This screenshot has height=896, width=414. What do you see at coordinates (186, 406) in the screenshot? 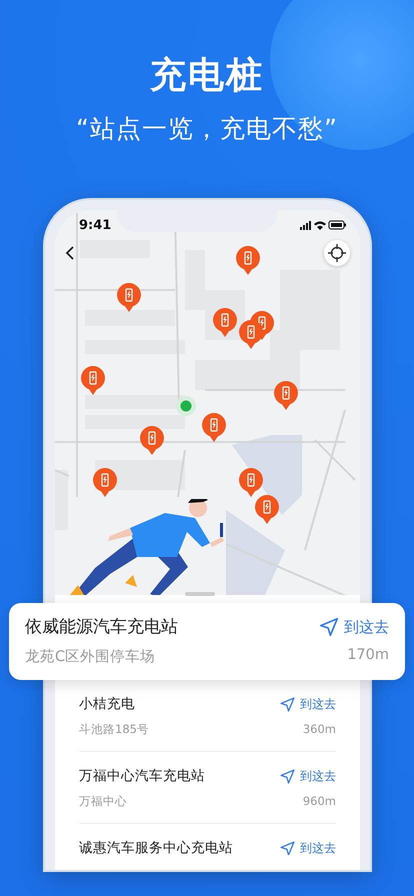
I see `current-location-icon` at bounding box center [186, 406].